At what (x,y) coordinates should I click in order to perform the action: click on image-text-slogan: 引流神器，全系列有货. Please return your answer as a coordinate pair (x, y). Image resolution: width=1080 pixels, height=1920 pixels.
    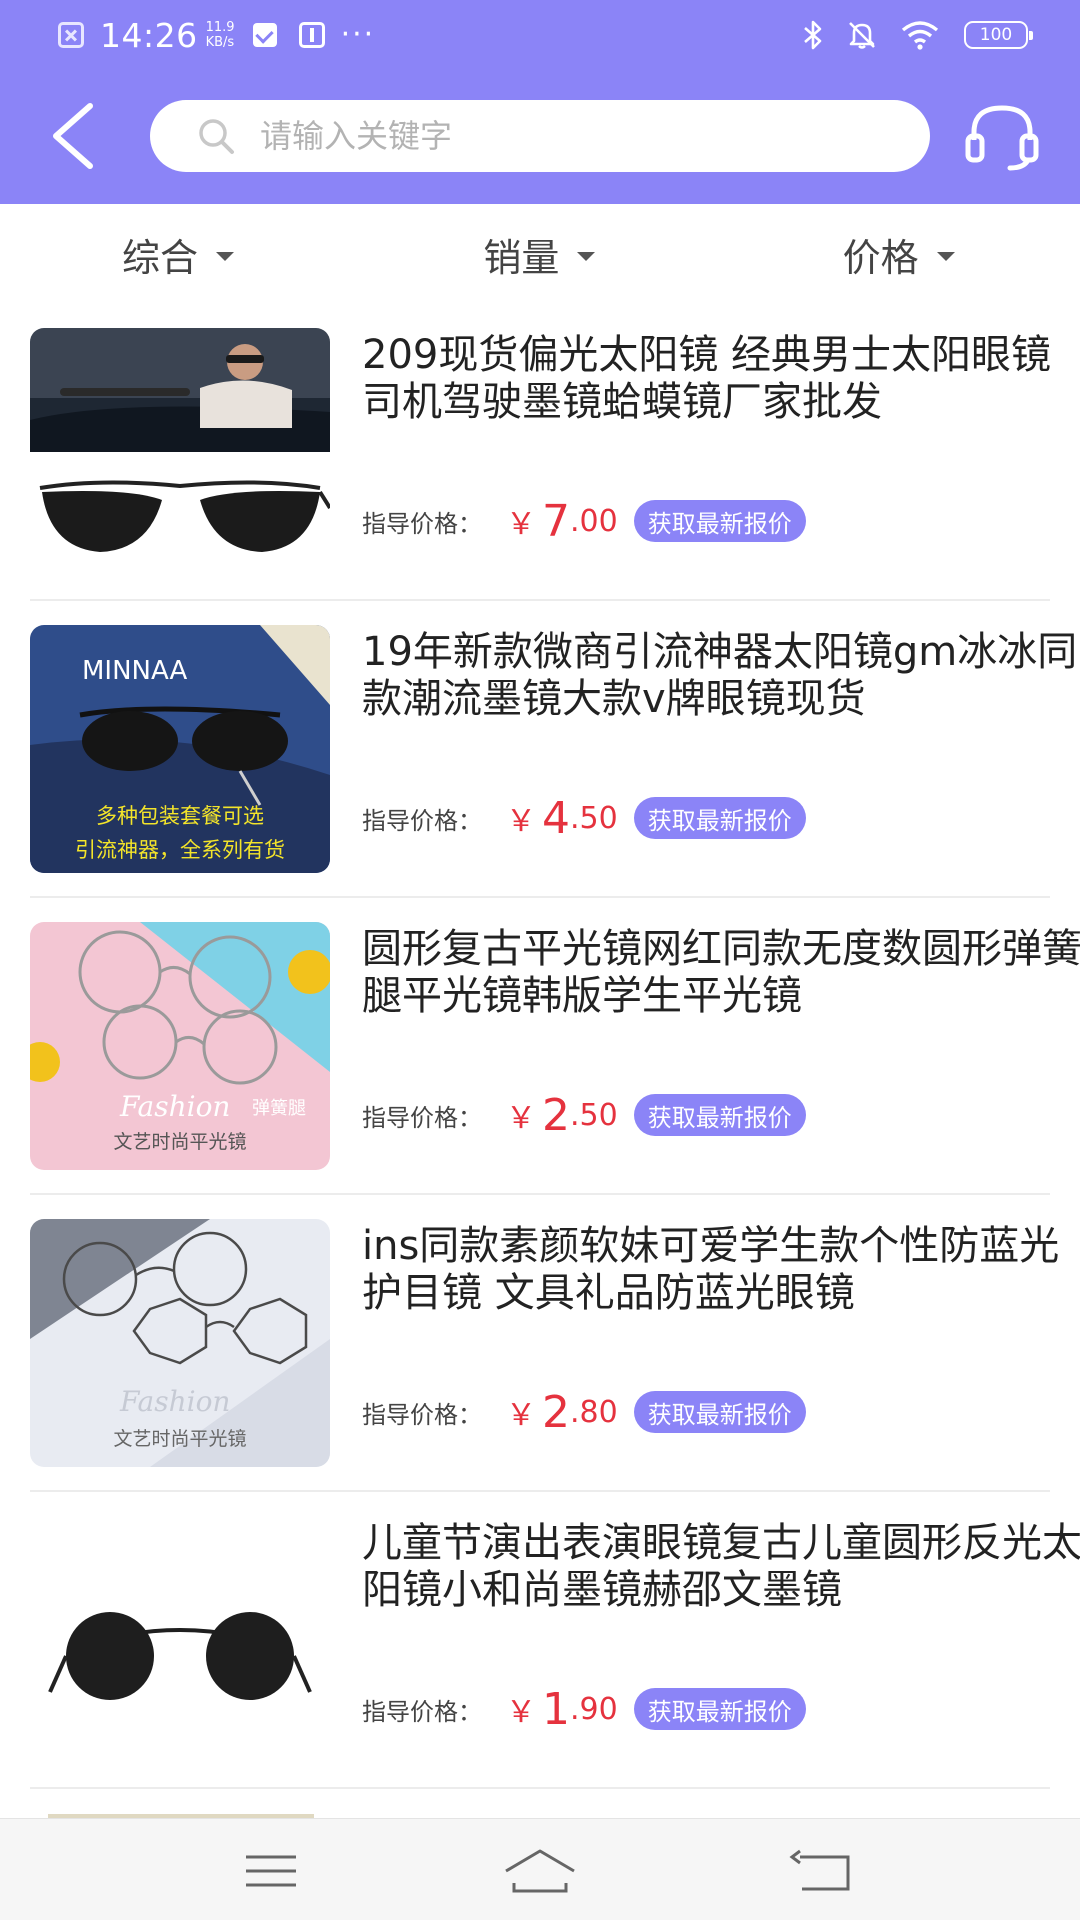
    Looking at the image, I should click on (180, 850).